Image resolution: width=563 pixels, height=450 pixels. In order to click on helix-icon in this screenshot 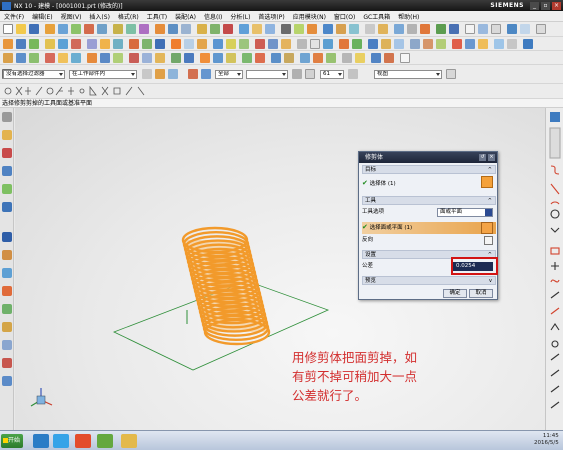, I will do `click(341, 29)`.